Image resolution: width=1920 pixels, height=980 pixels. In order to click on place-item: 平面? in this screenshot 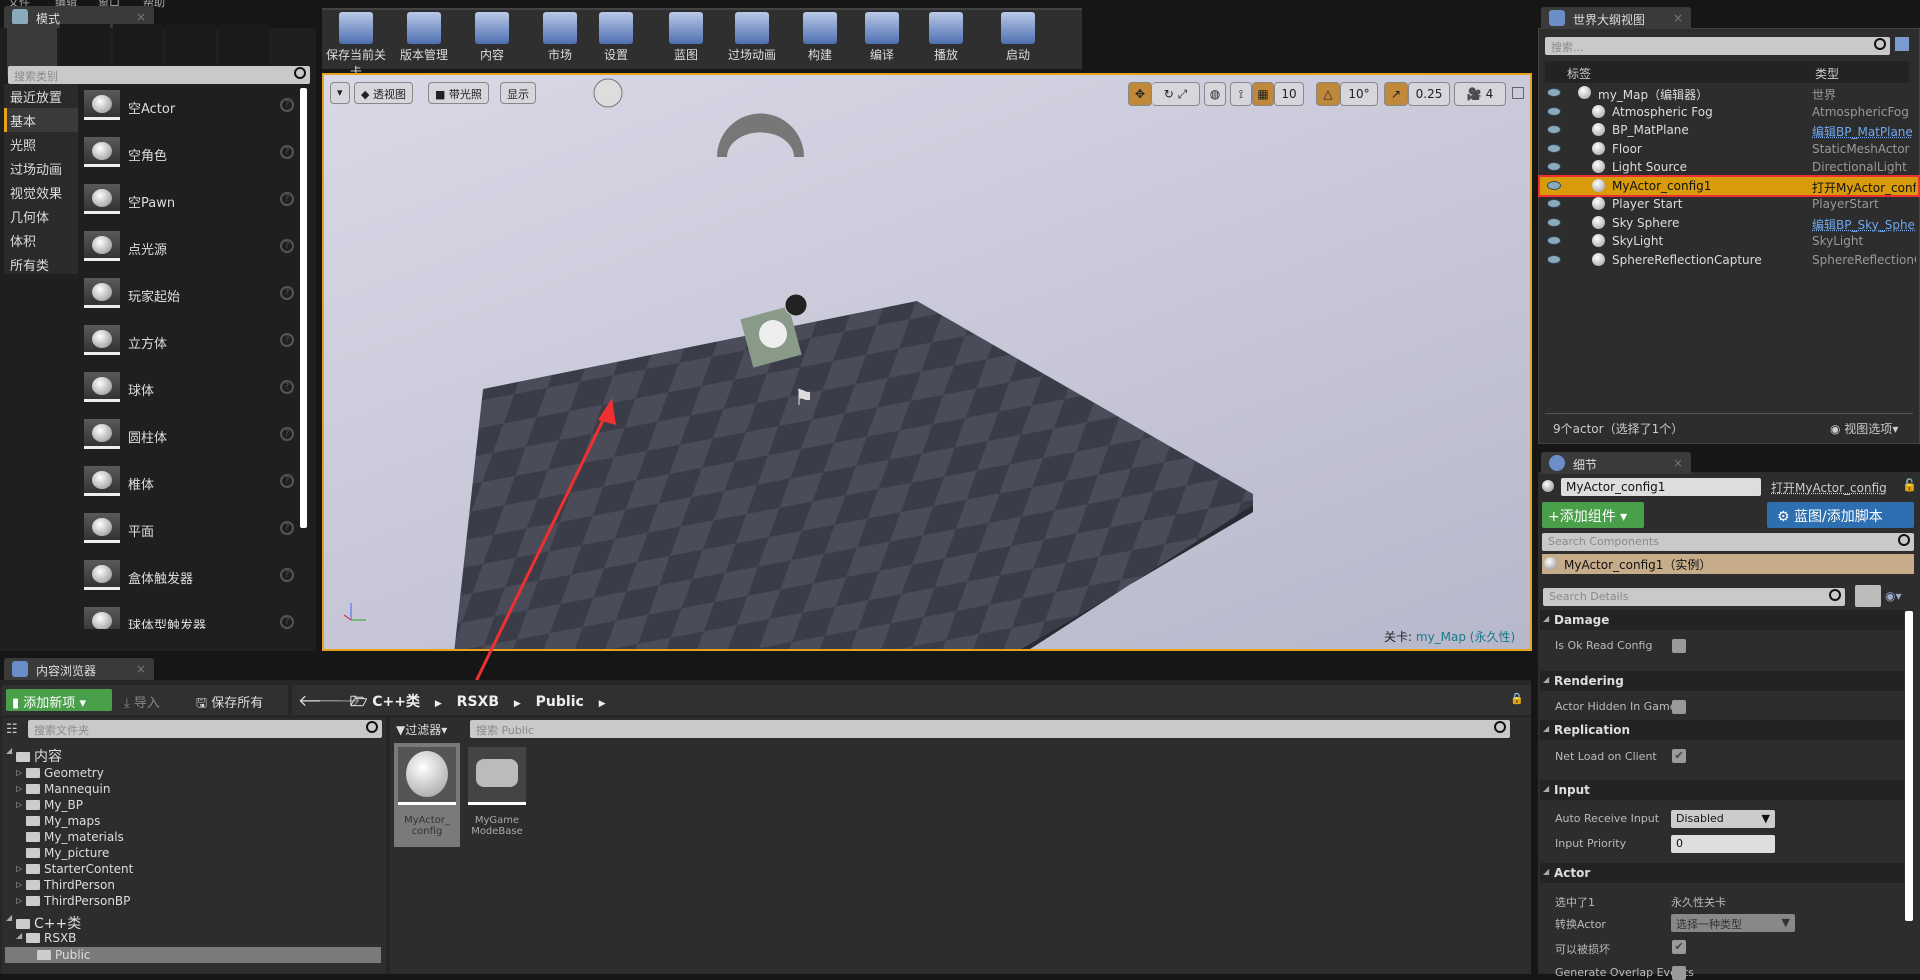, I will do `click(189, 533)`.